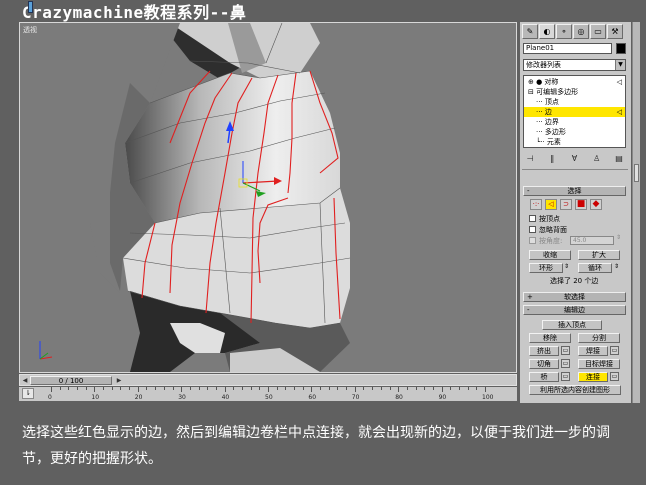  I want to click on grow-button: 扩大, so click(599, 255).